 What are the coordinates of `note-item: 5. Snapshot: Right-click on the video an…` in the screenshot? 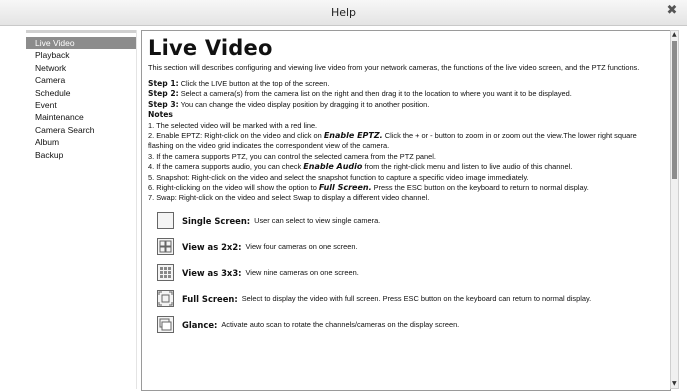 It's located at (338, 177).